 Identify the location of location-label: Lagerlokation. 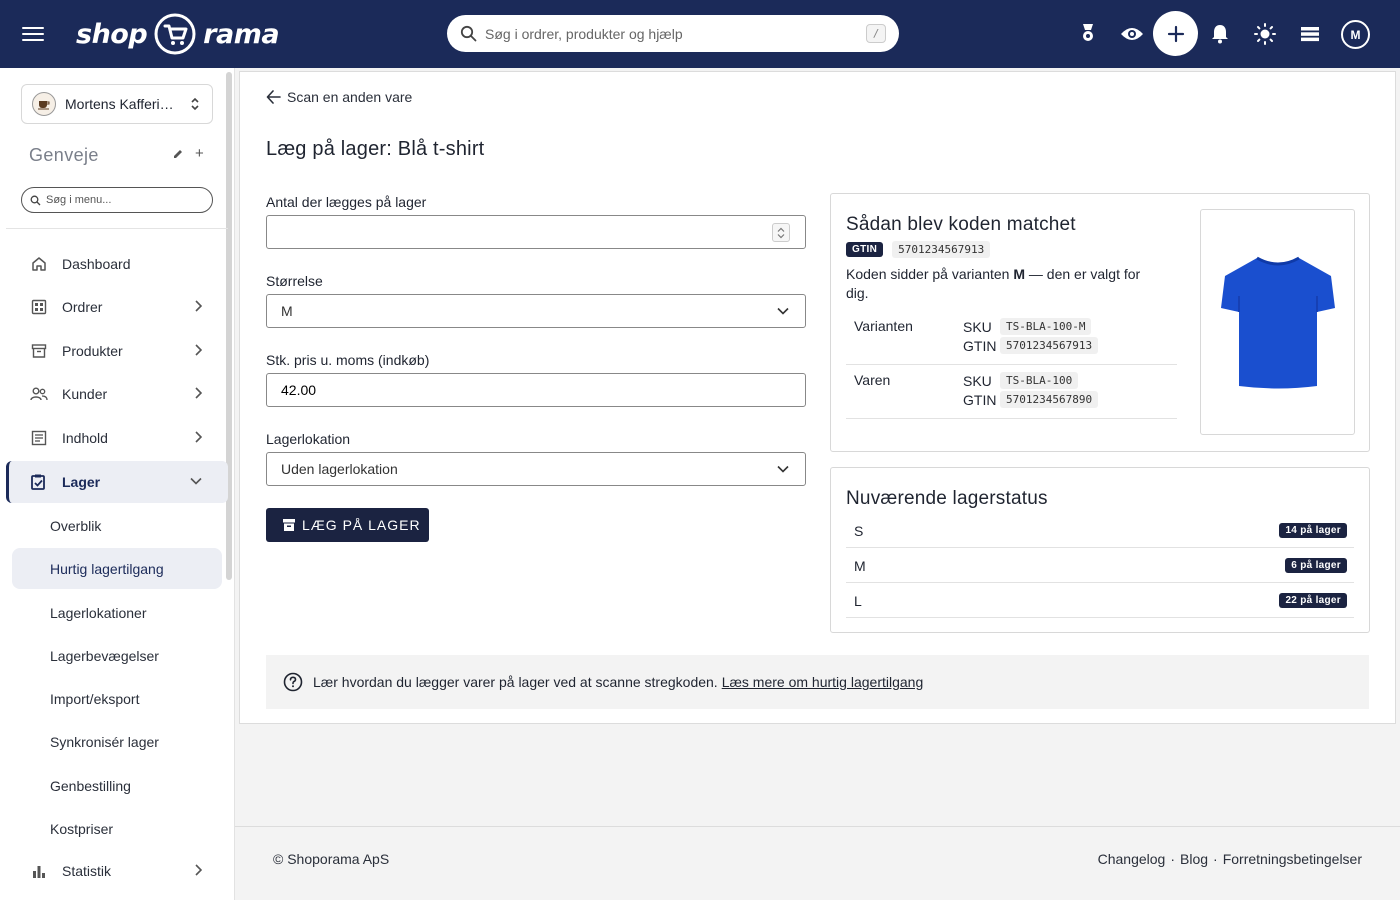
(308, 439).